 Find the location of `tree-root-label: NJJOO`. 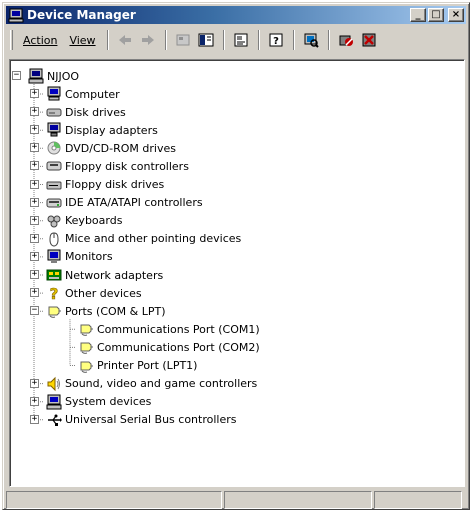

tree-root-label: NJJOO is located at coordinates (63, 76).